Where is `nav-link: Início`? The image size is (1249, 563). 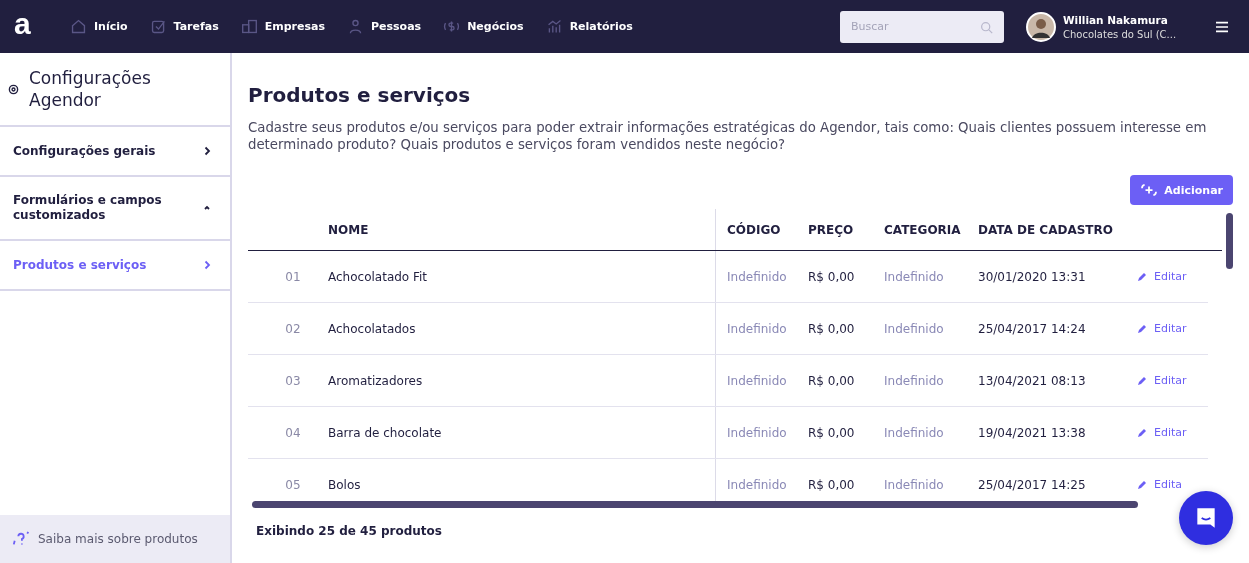 nav-link: Início is located at coordinates (99, 26).